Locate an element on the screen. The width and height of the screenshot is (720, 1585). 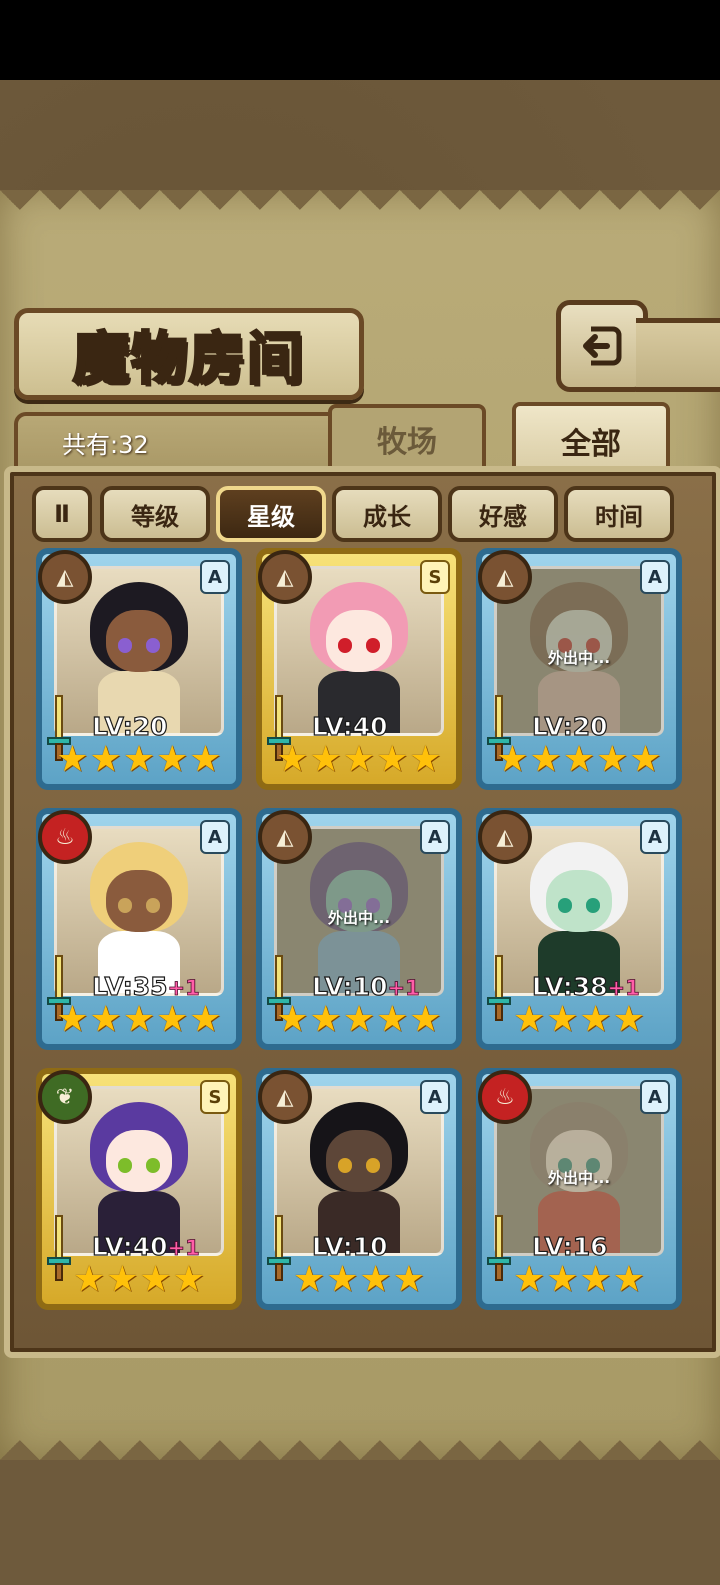
sort-level-button: 等级 is located at coordinates (155, 514).